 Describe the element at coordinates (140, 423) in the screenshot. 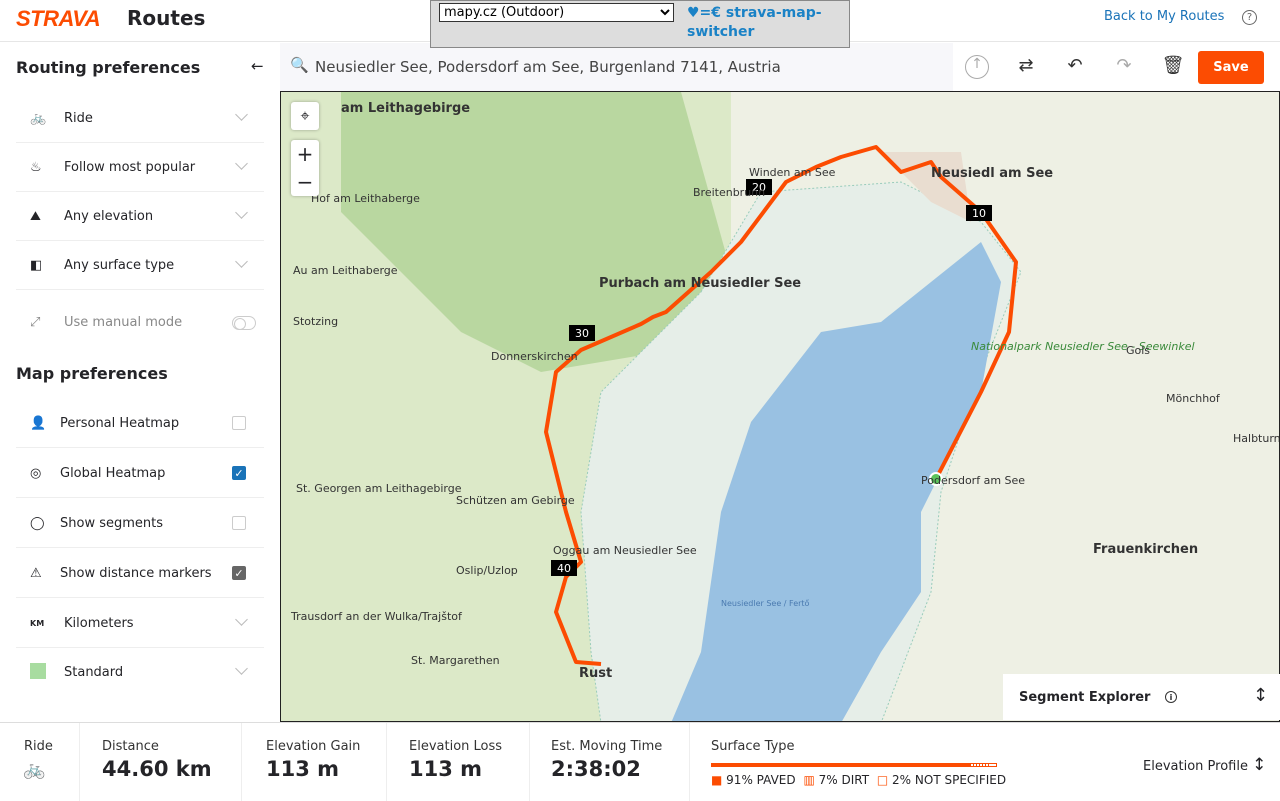

I see `personal-heatmap-row: 👤 Personal Heatmap` at that location.